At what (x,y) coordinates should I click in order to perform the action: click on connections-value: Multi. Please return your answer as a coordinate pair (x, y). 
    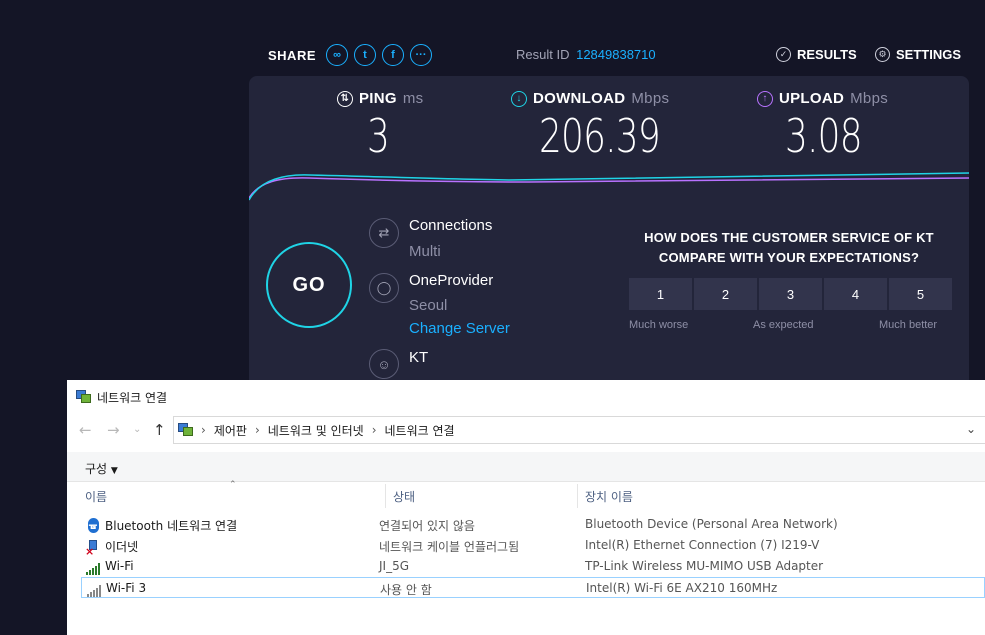
    Looking at the image, I should click on (425, 251).